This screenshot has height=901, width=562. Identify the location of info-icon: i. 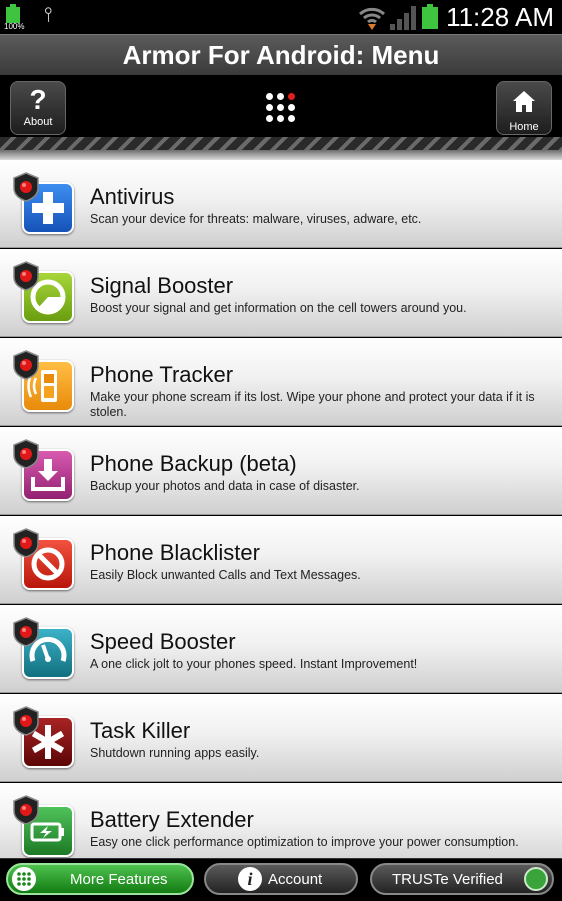
(250, 879).